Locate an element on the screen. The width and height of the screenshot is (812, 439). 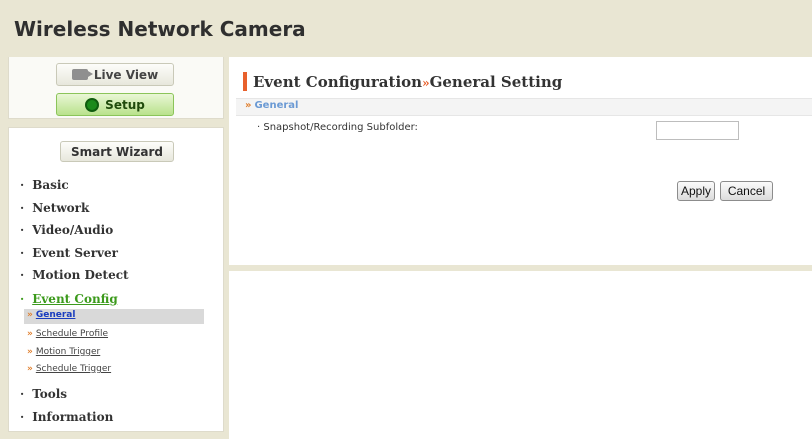
menu-item-event-server: · Event Server is located at coordinates (69, 253).